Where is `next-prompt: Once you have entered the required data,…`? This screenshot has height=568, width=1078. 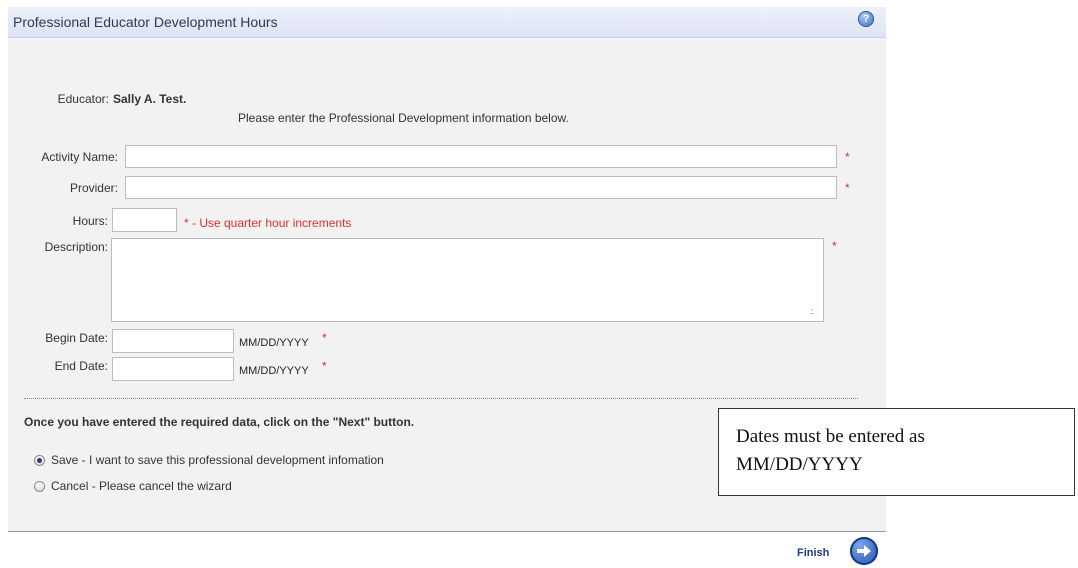
next-prompt: Once you have entered the required data,… is located at coordinates (219, 422).